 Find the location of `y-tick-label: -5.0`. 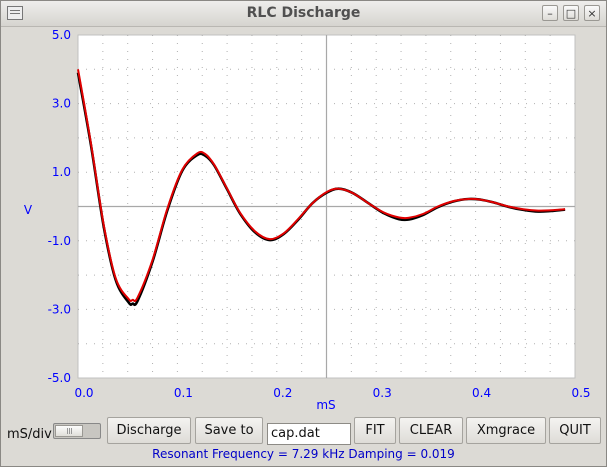

y-tick-label: -5.0 is located at coordinates (59, 378).